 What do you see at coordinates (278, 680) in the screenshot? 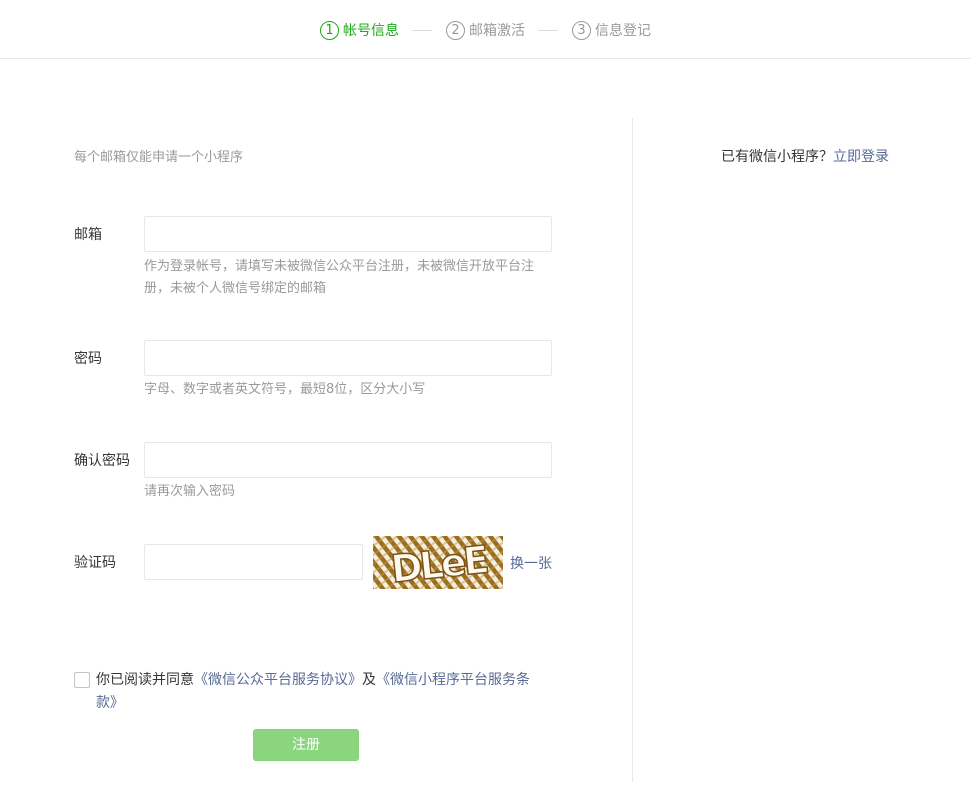
I see `service-agreement-link: 《微信公众平台服务协议》` at bounding box center [278, 680].